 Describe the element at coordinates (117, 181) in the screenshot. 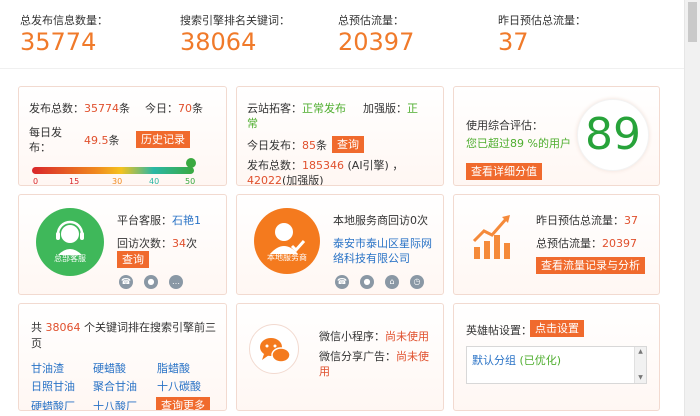

I see `gauge-tick: 30` at that location.